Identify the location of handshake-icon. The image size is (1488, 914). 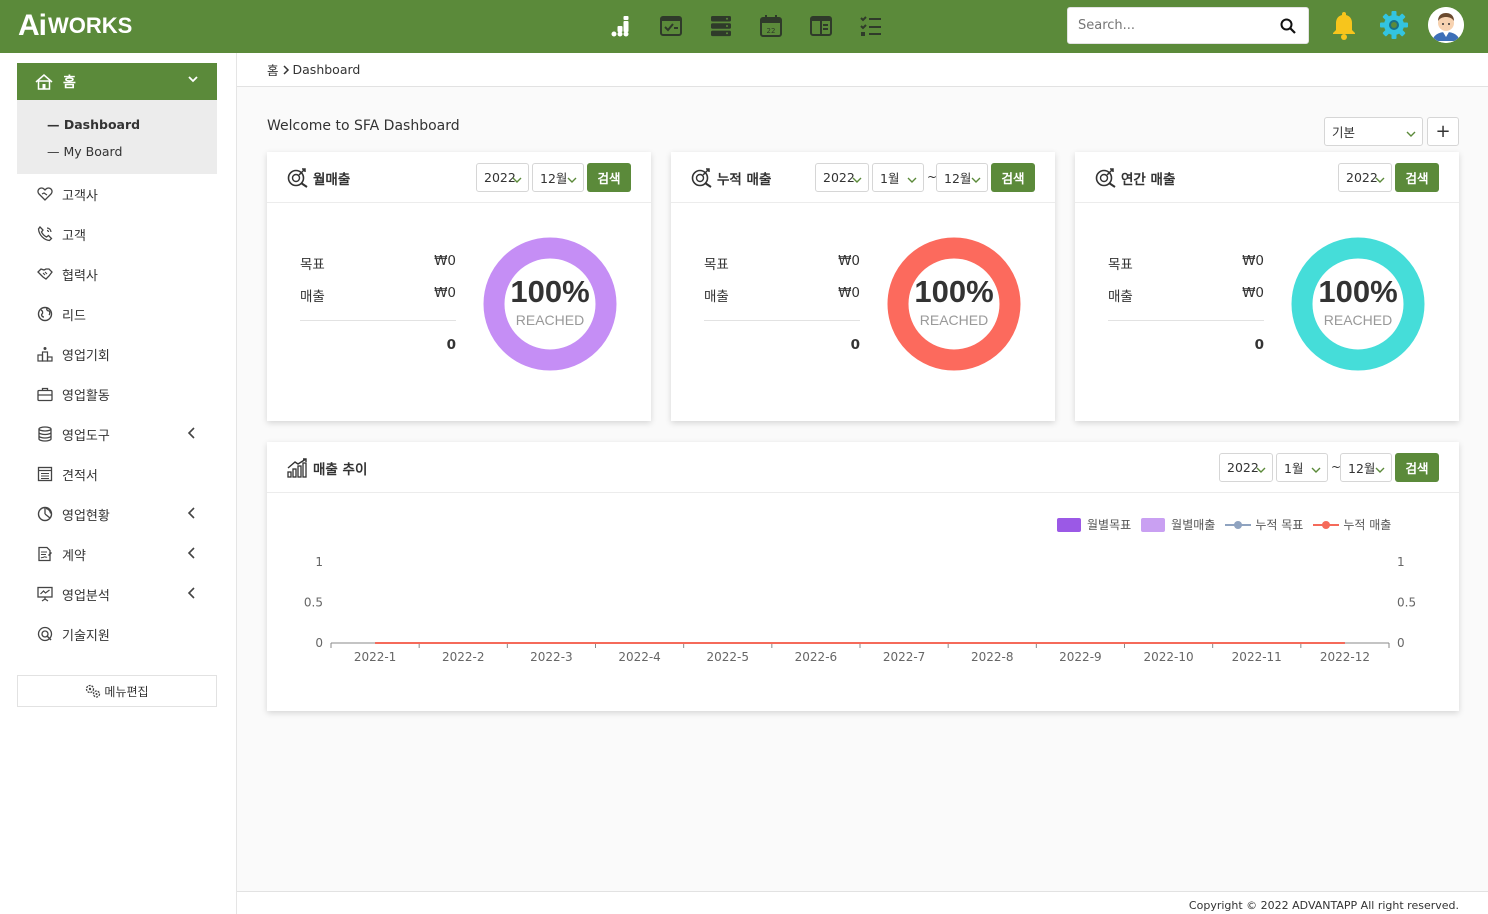
(45, 274).